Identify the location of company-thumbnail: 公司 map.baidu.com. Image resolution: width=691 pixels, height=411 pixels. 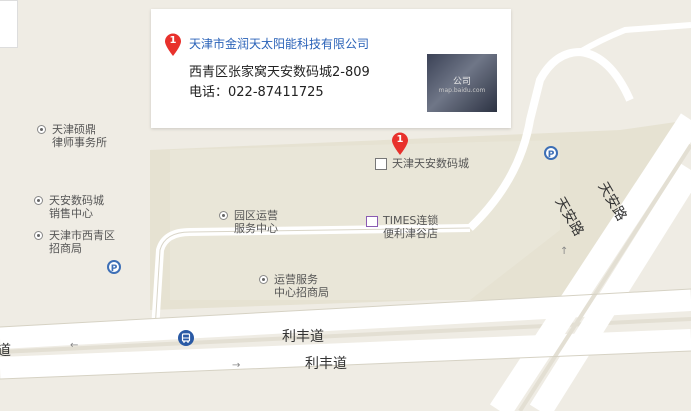
(462, 83).